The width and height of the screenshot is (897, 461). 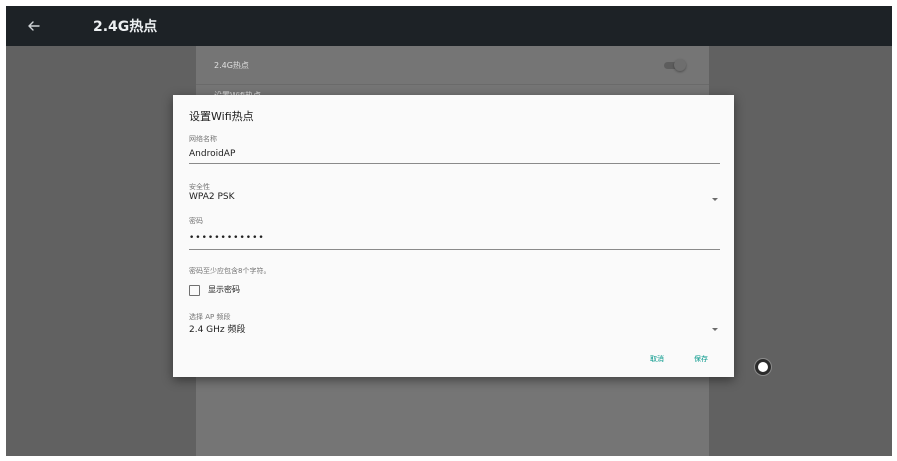 What do you see at coordinates (203, 139) in the screenshot?
I see `network-name-label: 网络名称` at bounding box center [203, 139].